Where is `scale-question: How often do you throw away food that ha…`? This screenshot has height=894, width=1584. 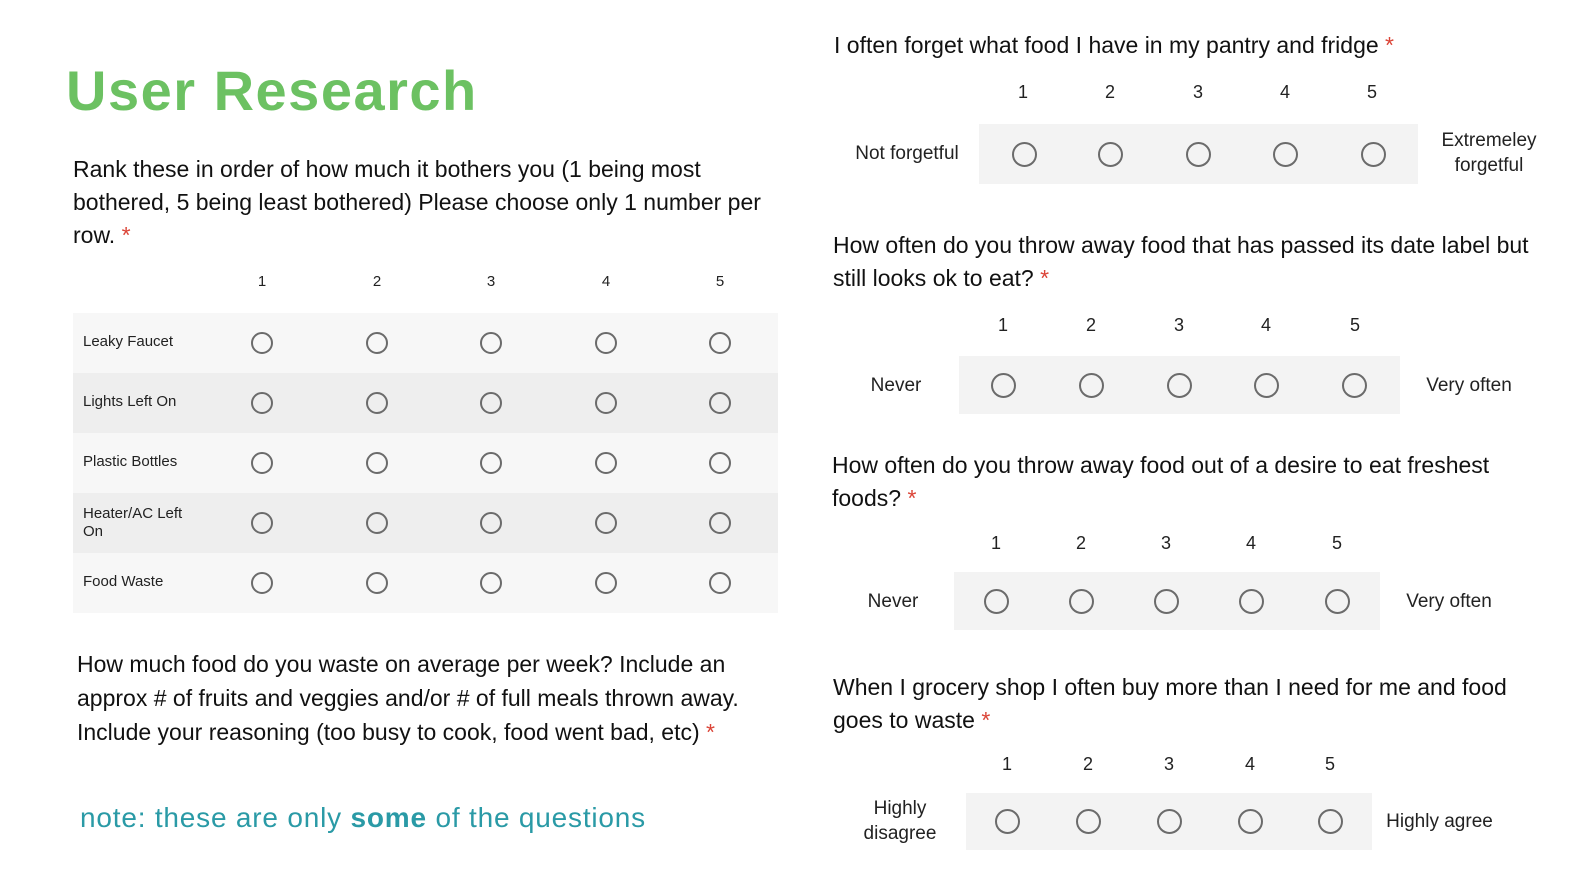 scale-question: How often do you throw away food that ha… is located at coordinates (1193, 262).